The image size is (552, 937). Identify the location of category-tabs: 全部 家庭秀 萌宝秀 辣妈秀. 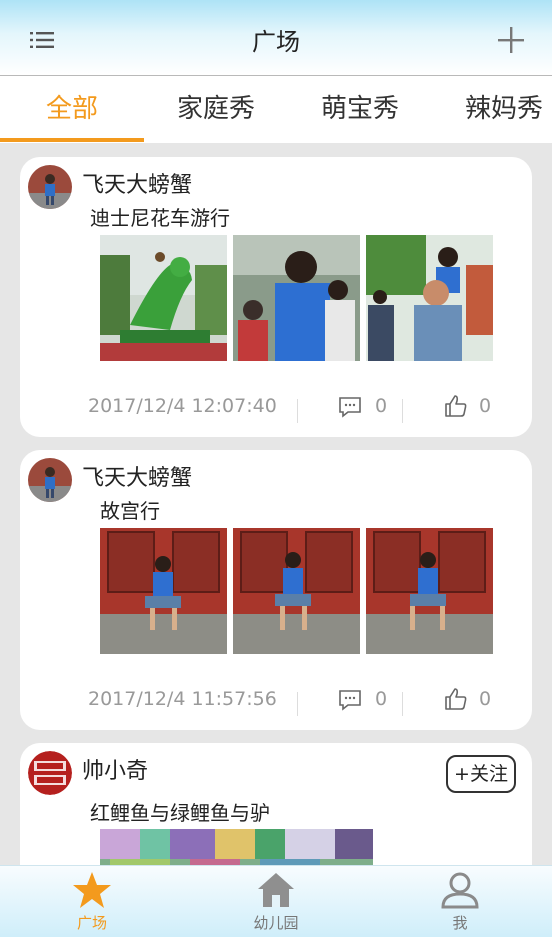
(276, 109).